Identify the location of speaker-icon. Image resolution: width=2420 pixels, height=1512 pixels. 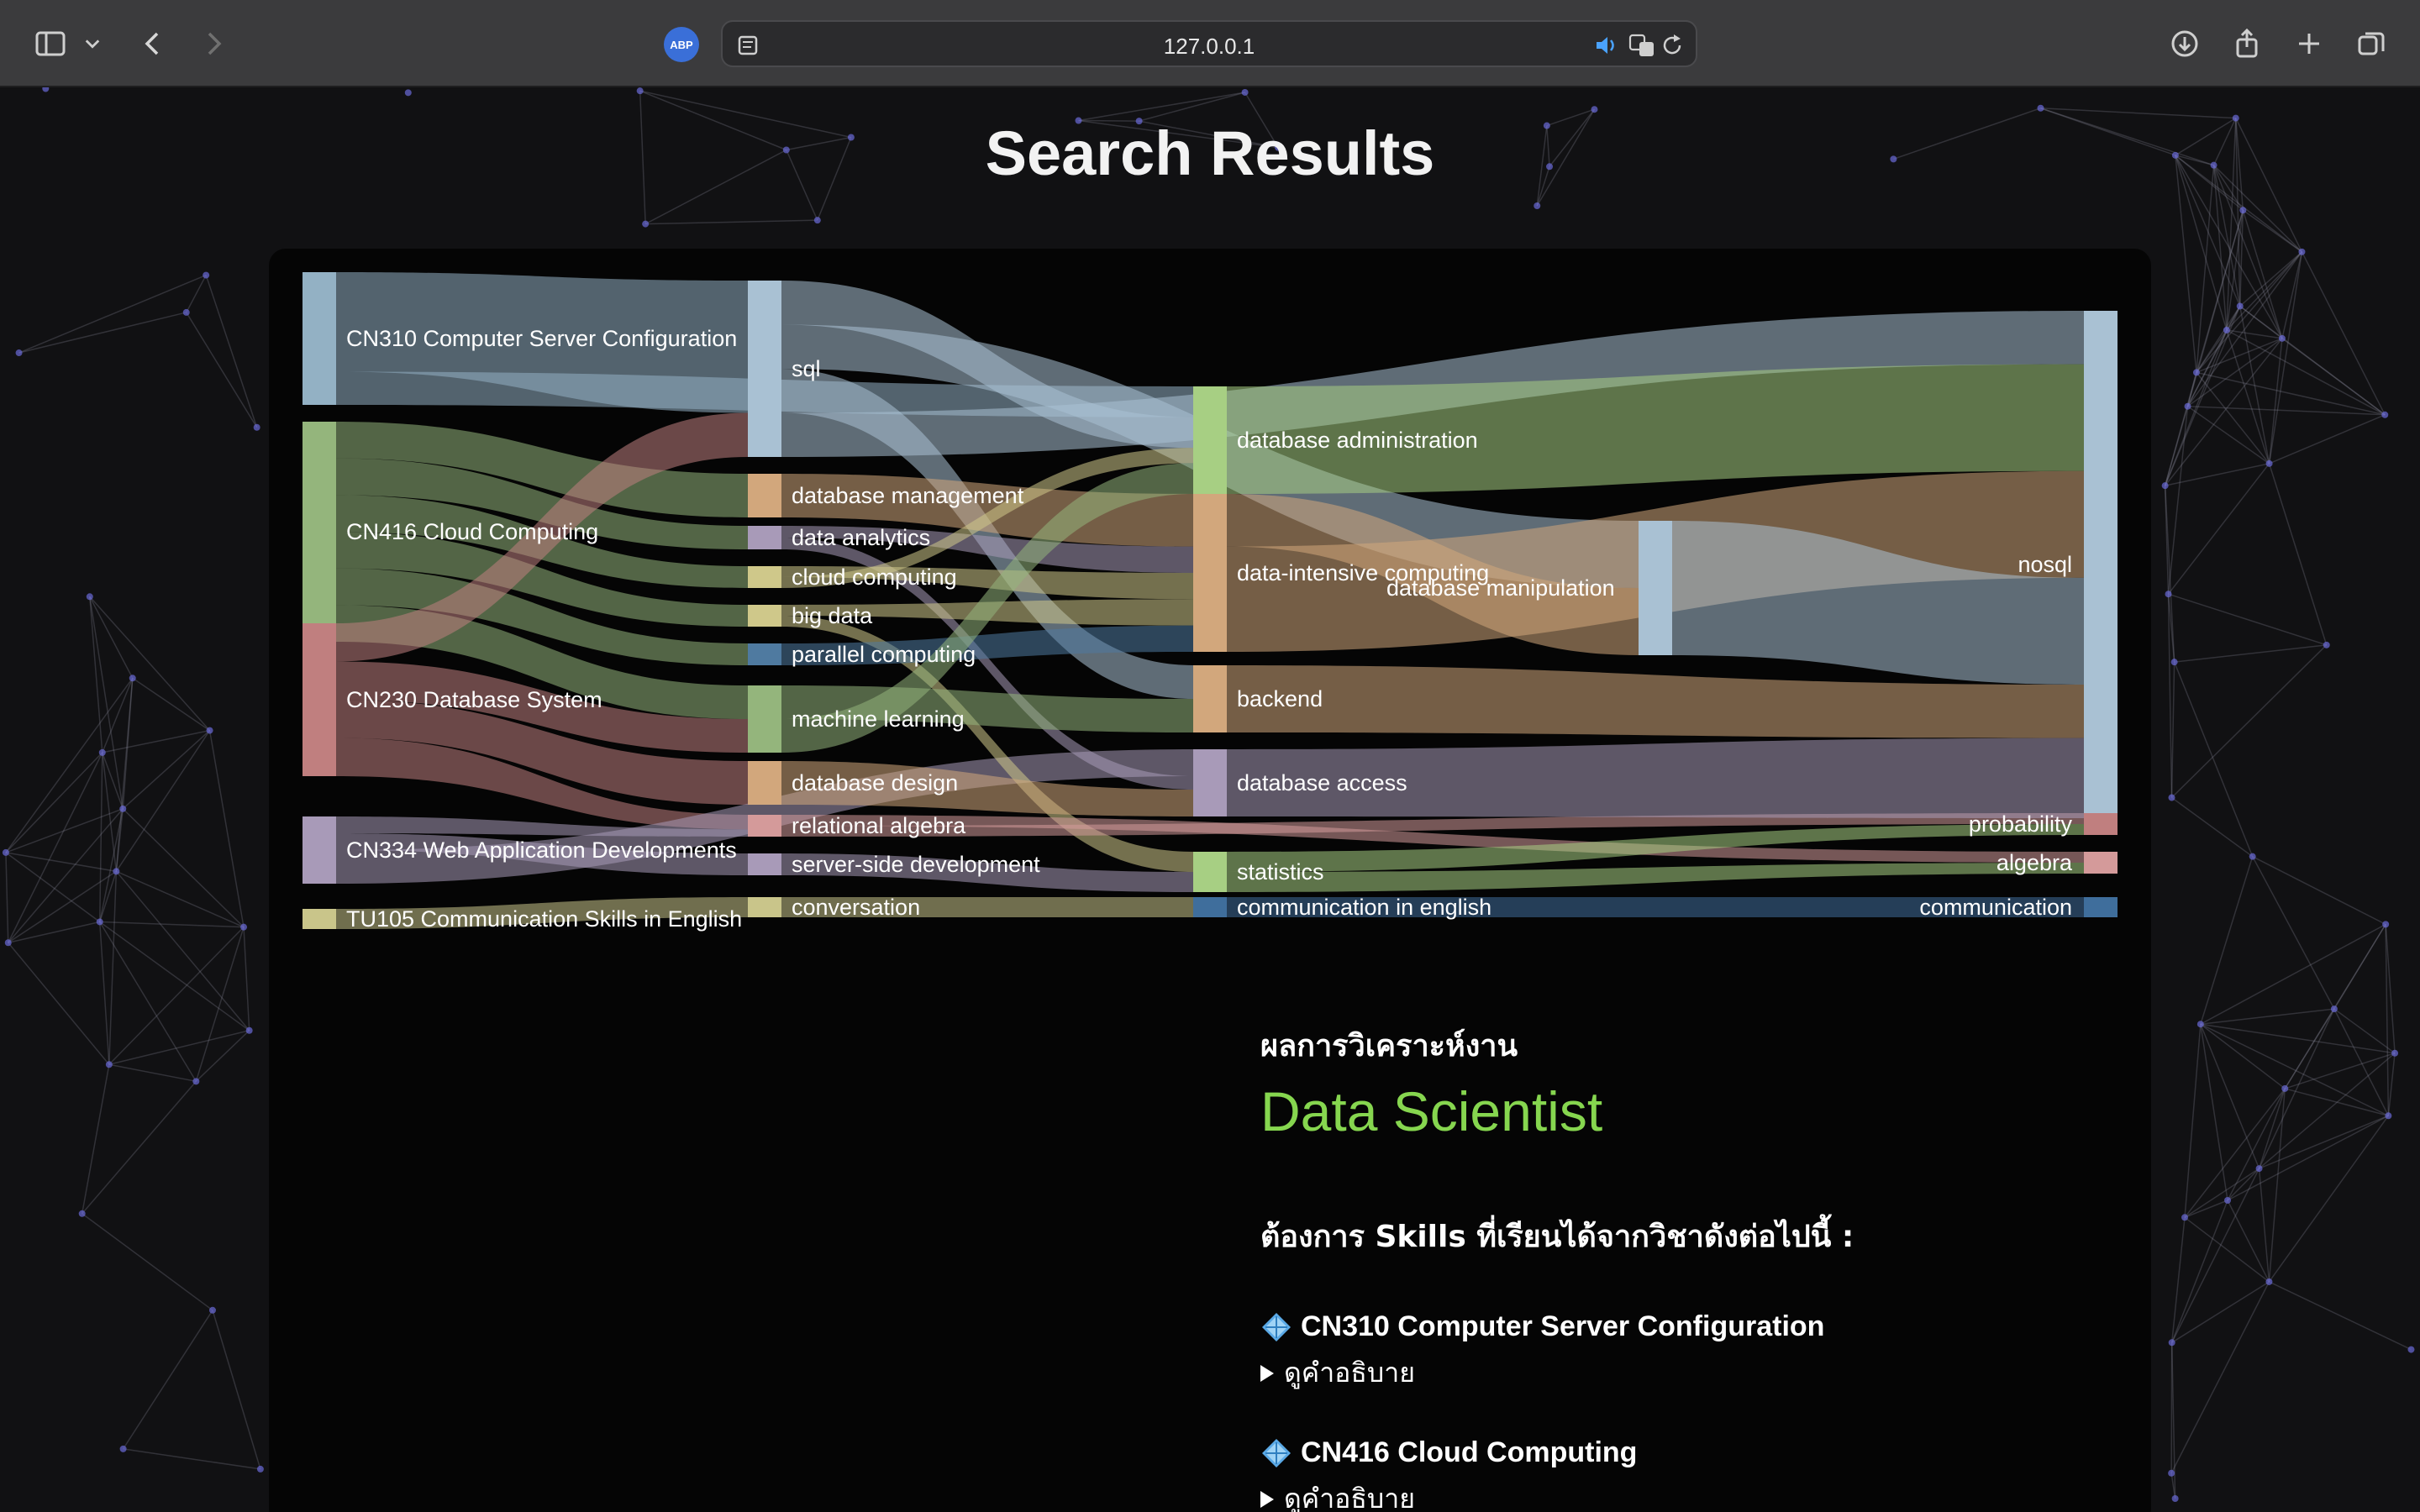
(1606, 45).